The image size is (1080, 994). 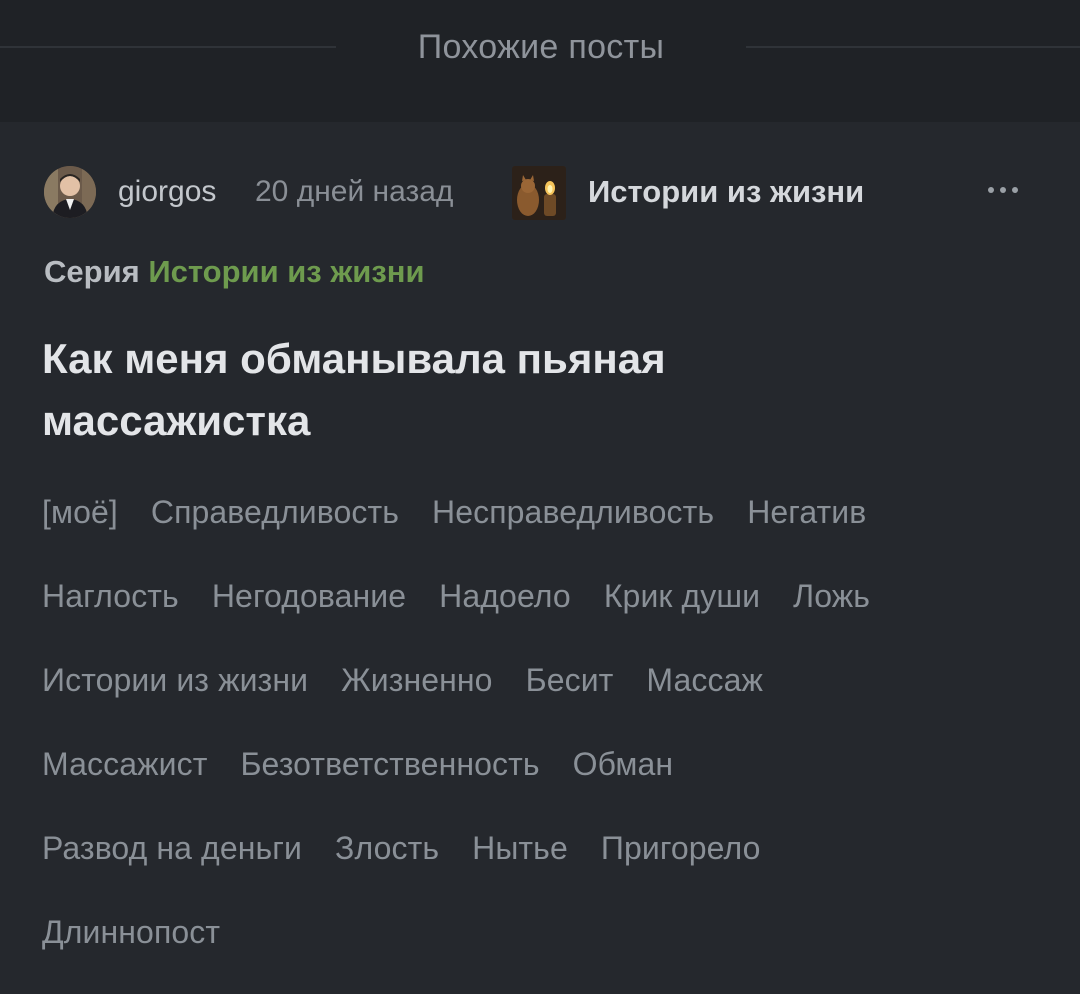 I want to click on tag: [моё], so click(x=80, y=512).